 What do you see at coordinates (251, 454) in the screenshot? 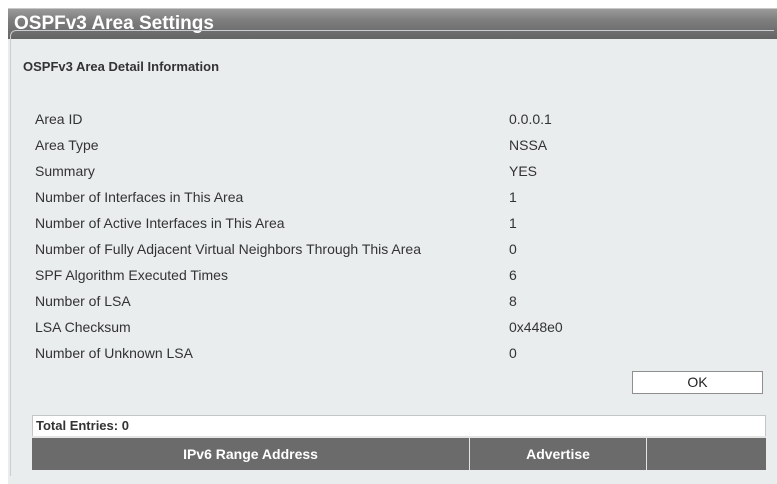
I see `column-header-ipv6-range-address: IPv6 Range Address` at bounding box center [251, 454].